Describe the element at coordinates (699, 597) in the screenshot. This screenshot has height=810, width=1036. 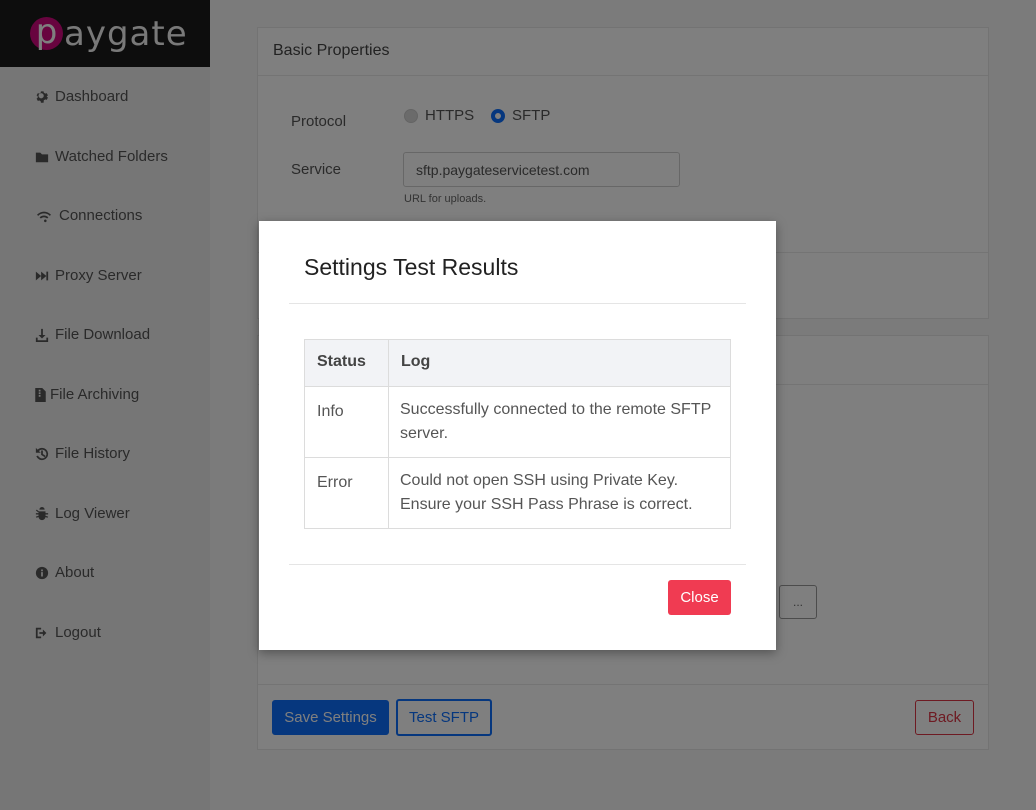
I see `close-button: Close` at that location.